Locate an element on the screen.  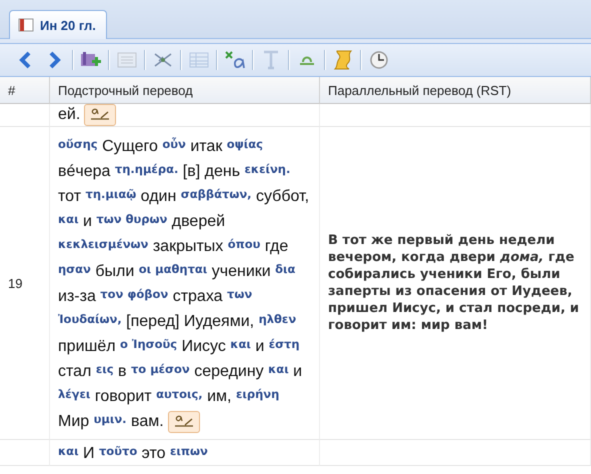
table-icon is located at coordinates (199, 60).